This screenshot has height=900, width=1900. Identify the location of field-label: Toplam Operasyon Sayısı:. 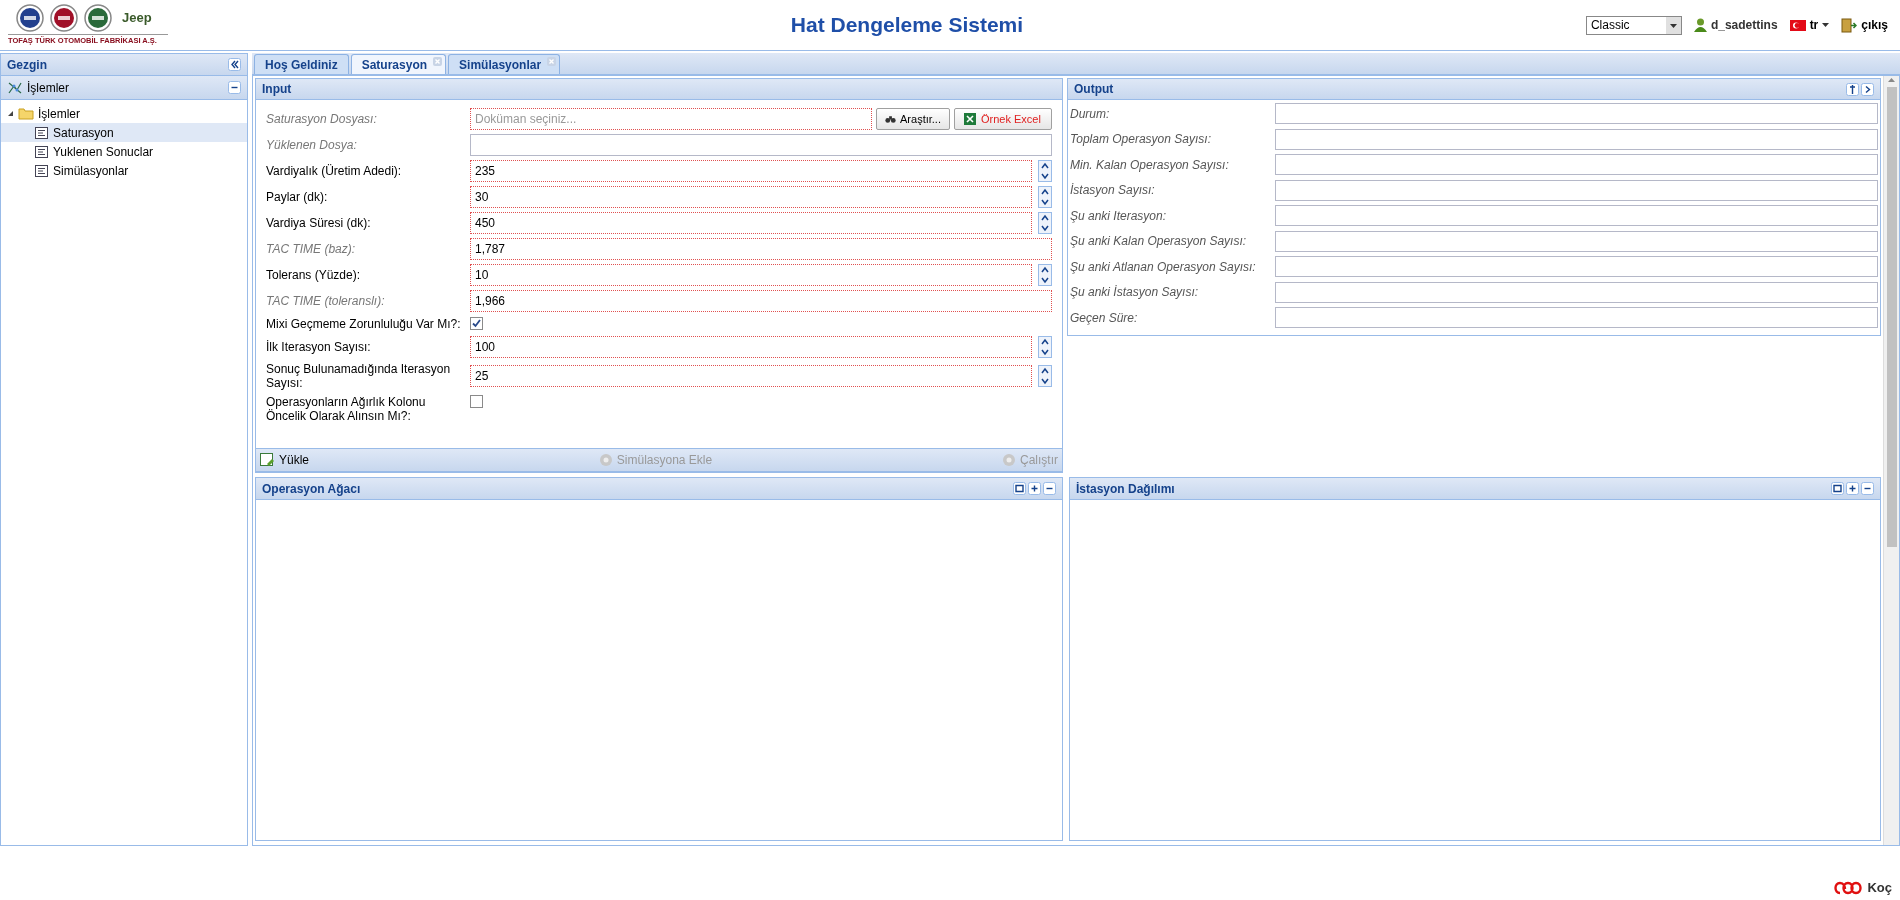
(1141, 140).